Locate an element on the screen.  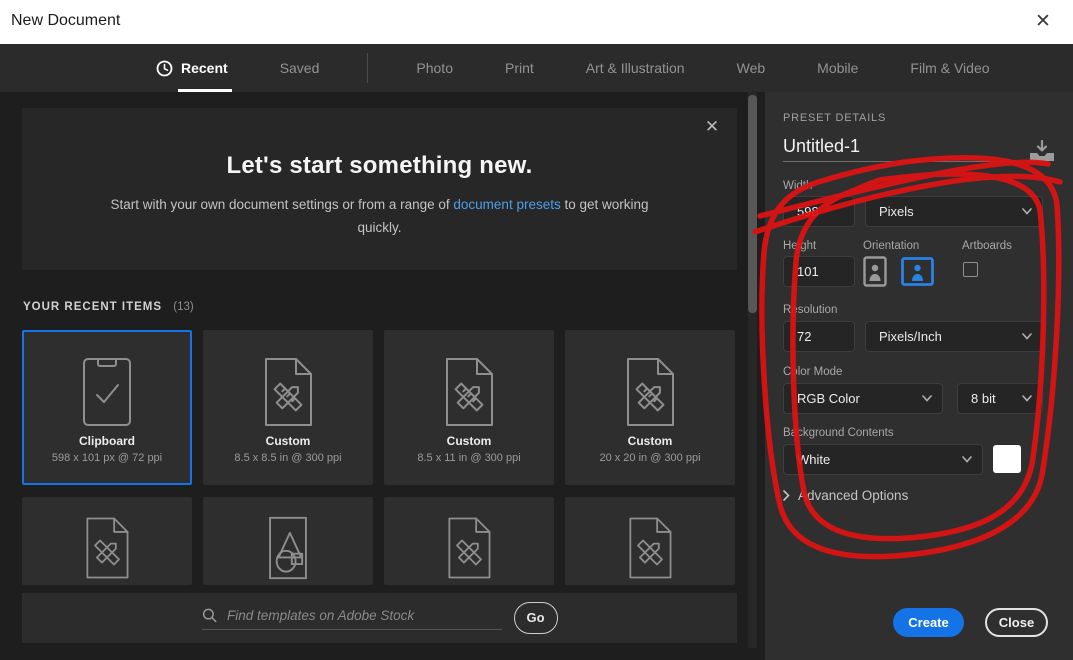
tab-mobile: Mobile is located at coordinates (837, 68).